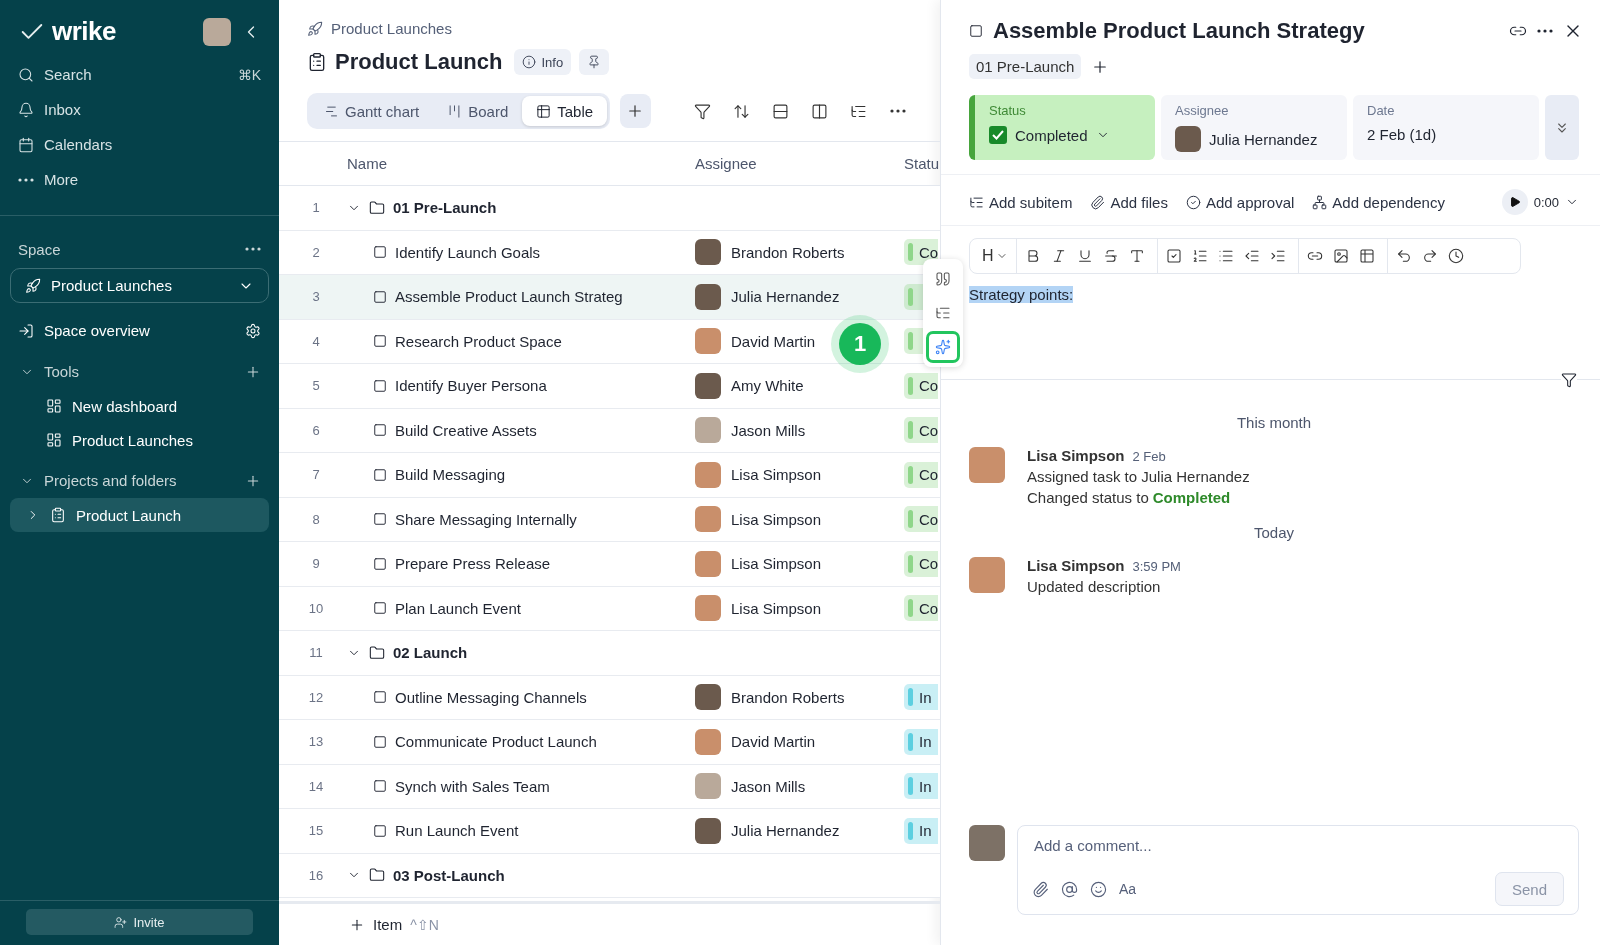 Image resolution: width=1600 pixels, height=945 pixels. Describe the element at coordinates (388, 924) in the screenshot. I see `add-item-button: Item` at that location.